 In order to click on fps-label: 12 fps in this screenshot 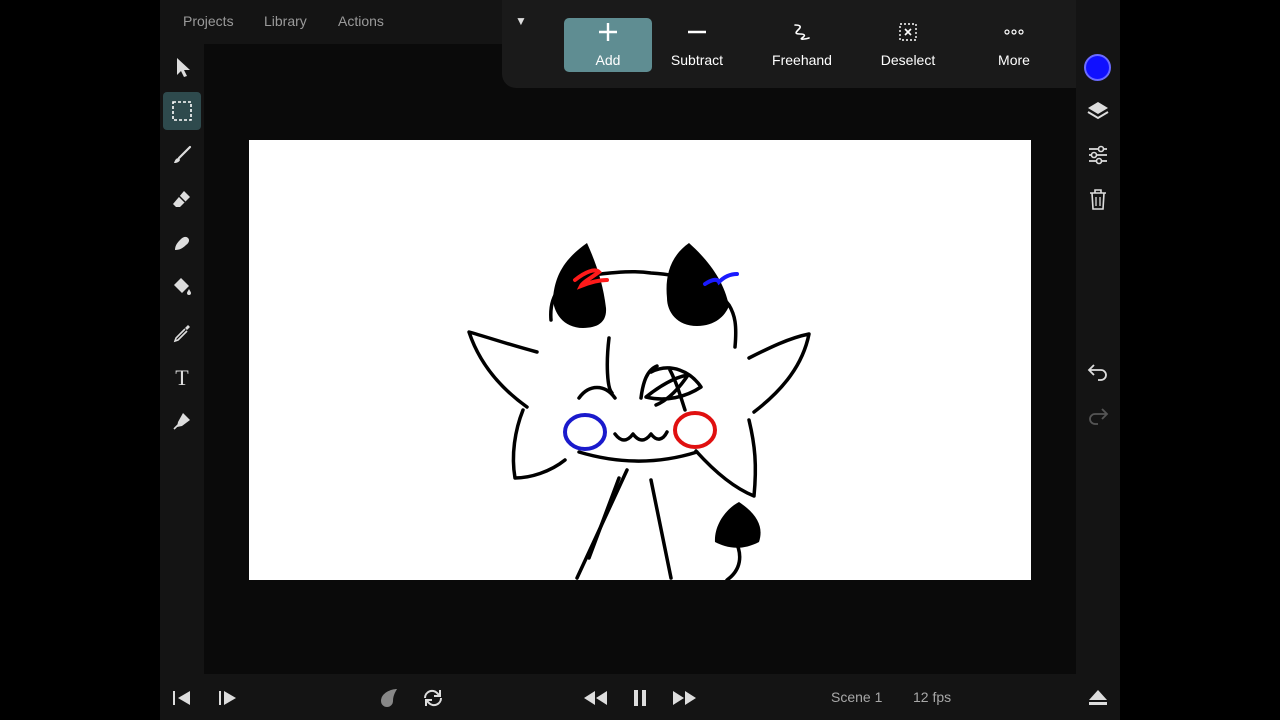, I will do `click(932, 697)`.